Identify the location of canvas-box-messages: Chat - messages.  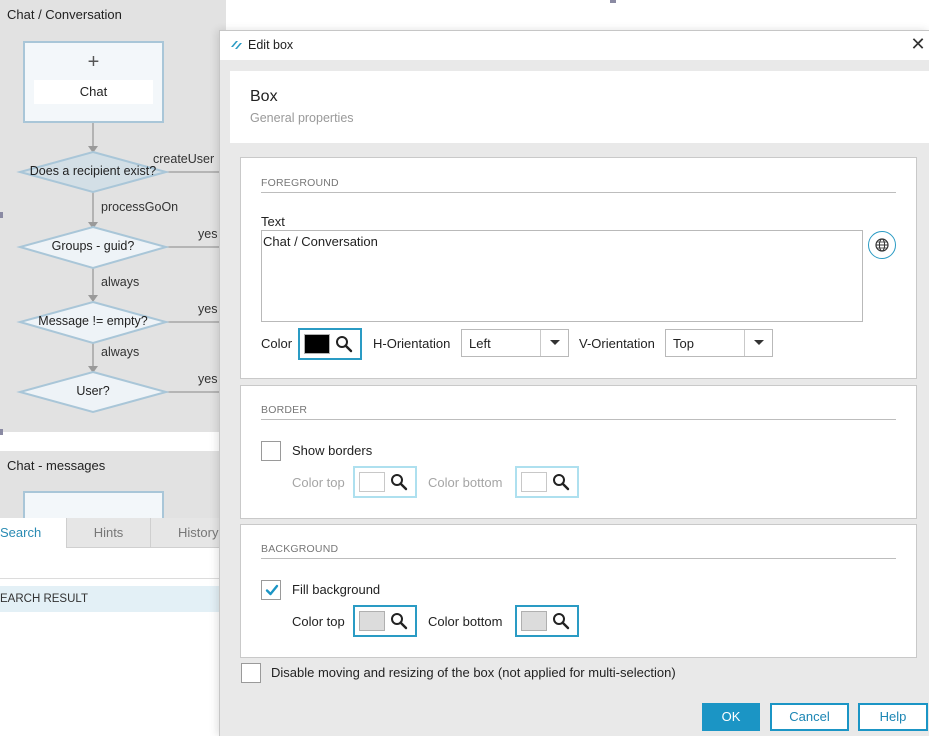
(113, 486).